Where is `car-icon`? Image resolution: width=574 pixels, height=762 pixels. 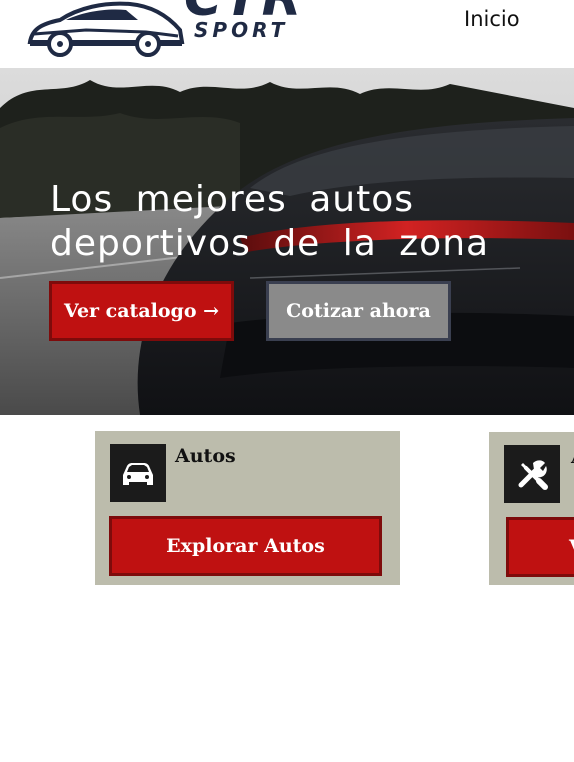
car-icon is located at coordinates (138, 473).